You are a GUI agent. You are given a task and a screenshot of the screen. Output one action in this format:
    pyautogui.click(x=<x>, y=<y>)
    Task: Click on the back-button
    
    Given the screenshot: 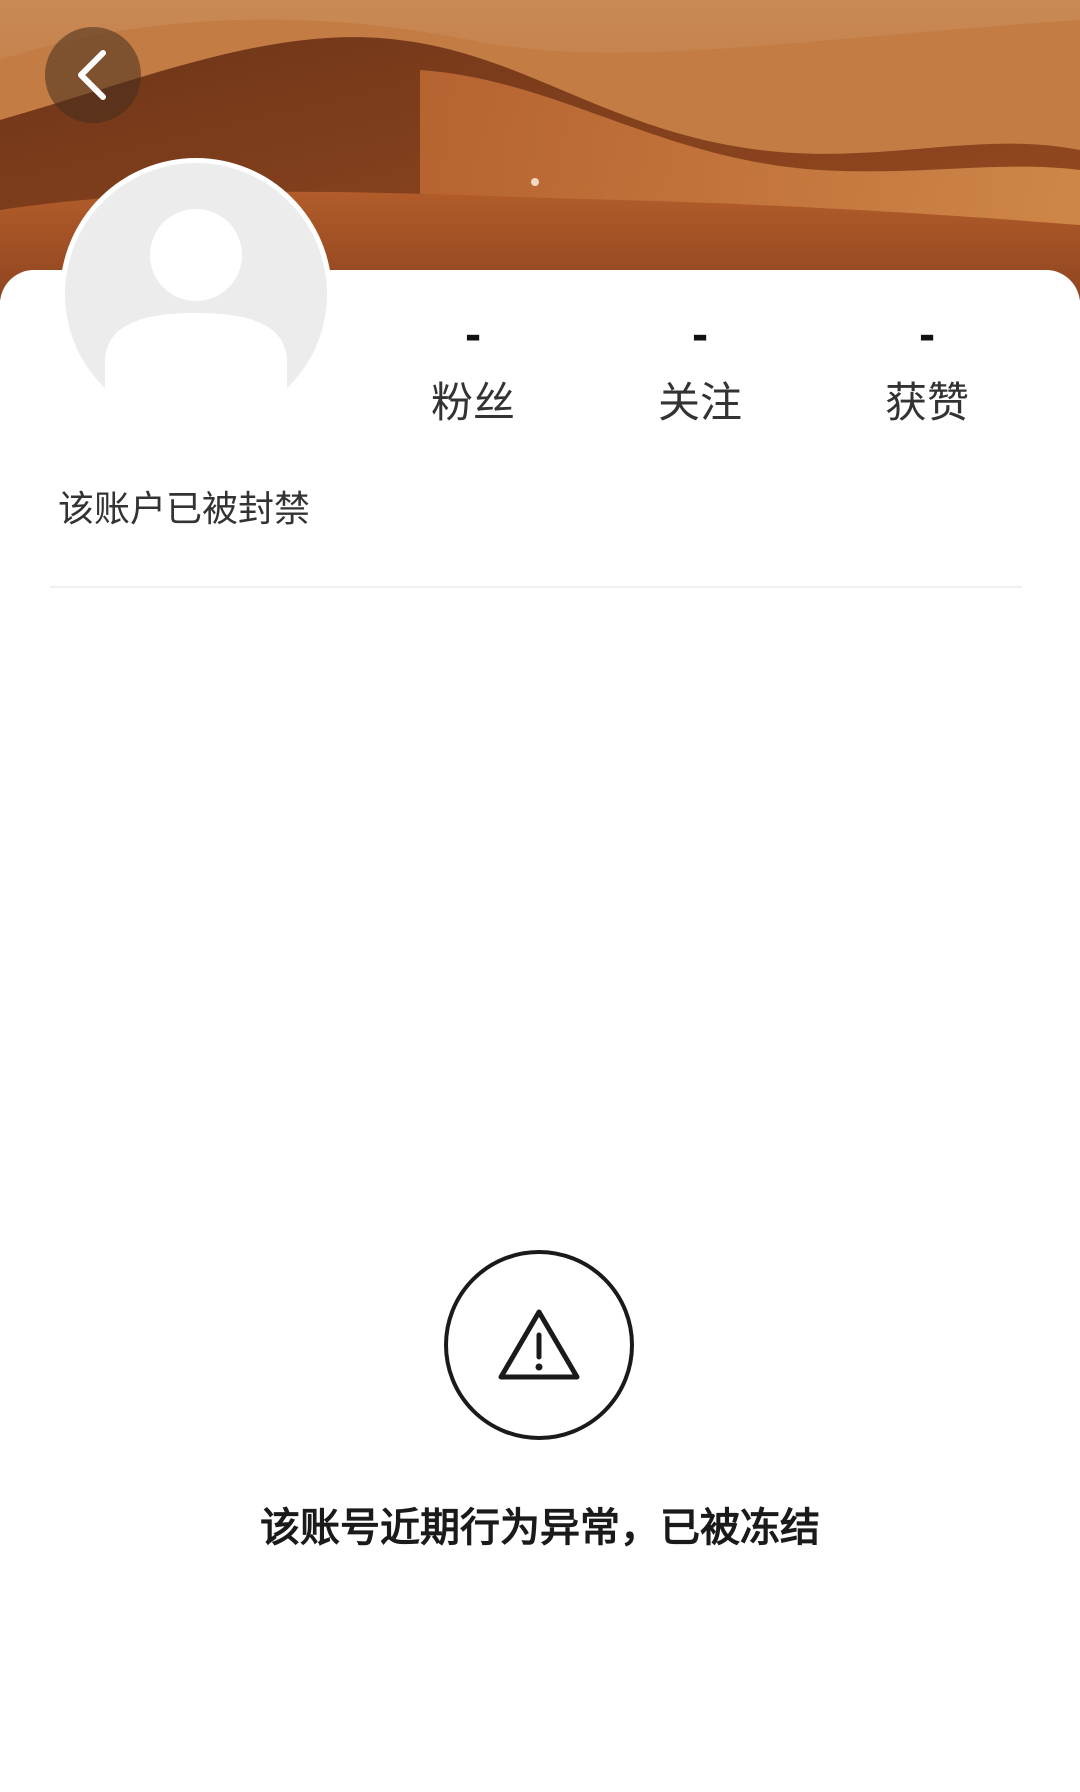 What is the action you would take?
    pyautogui.click(x=93, y=75)
    